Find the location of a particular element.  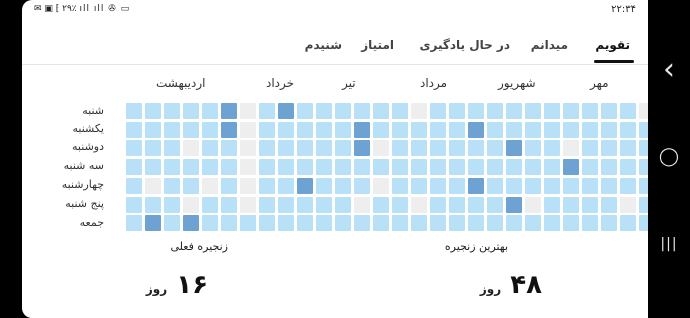

weekday-label: جمعه is located at coordinates (91, 222).